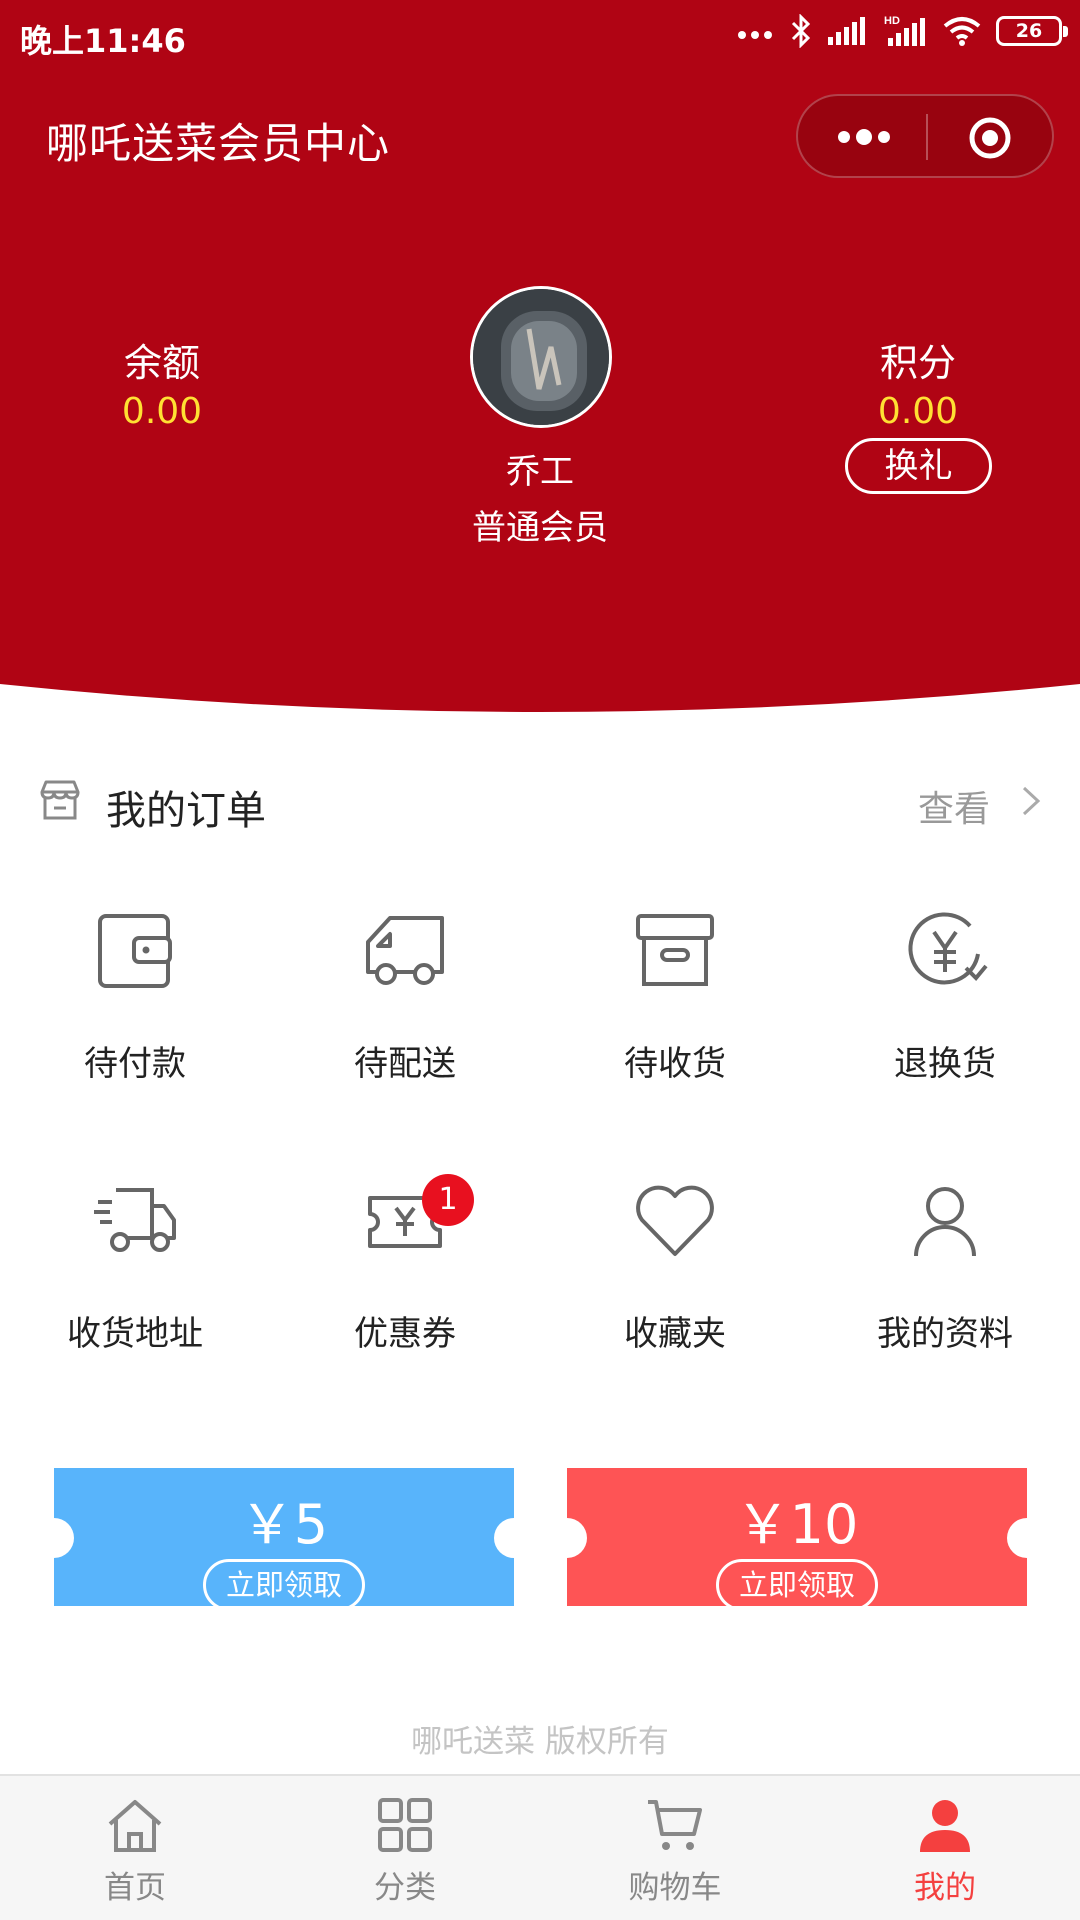 This screenshot has height=1920, width=1080. I want to click on wifi-icon, so click(962, 31).